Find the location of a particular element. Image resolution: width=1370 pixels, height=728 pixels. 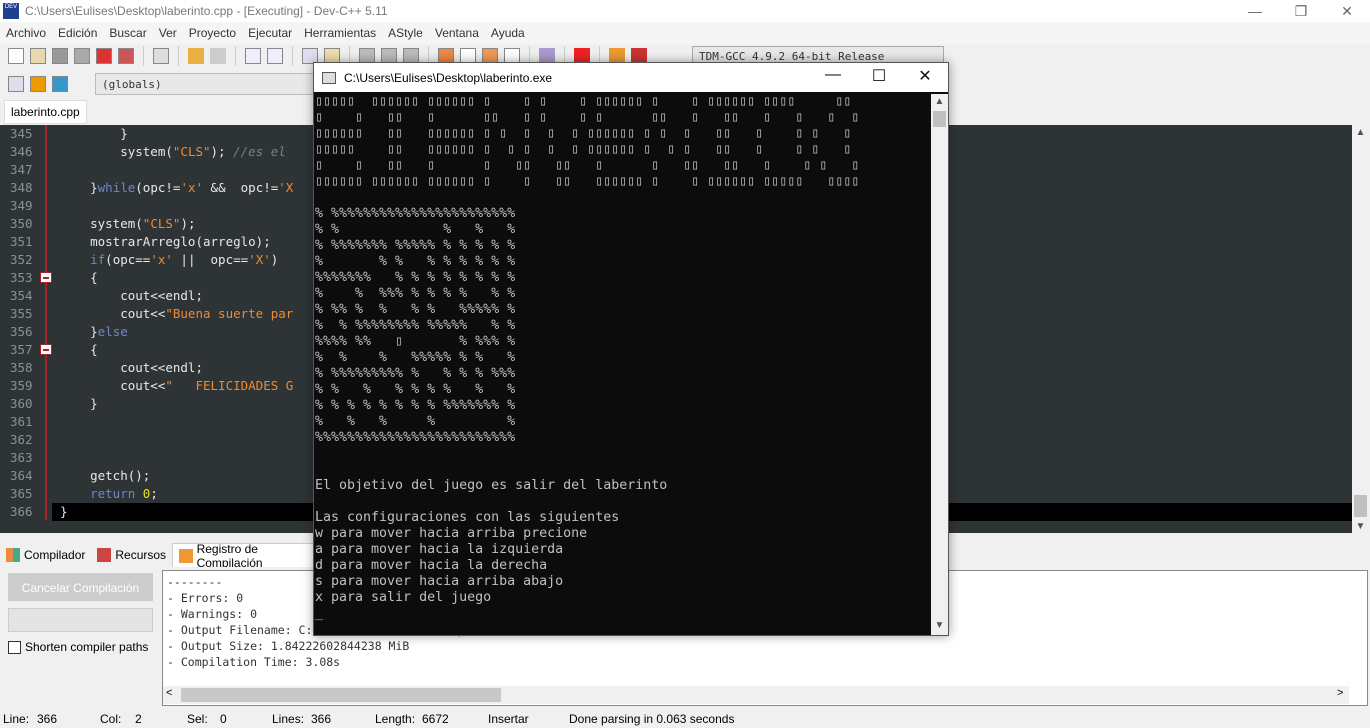

print-icon is located at coordinates (161, 56).